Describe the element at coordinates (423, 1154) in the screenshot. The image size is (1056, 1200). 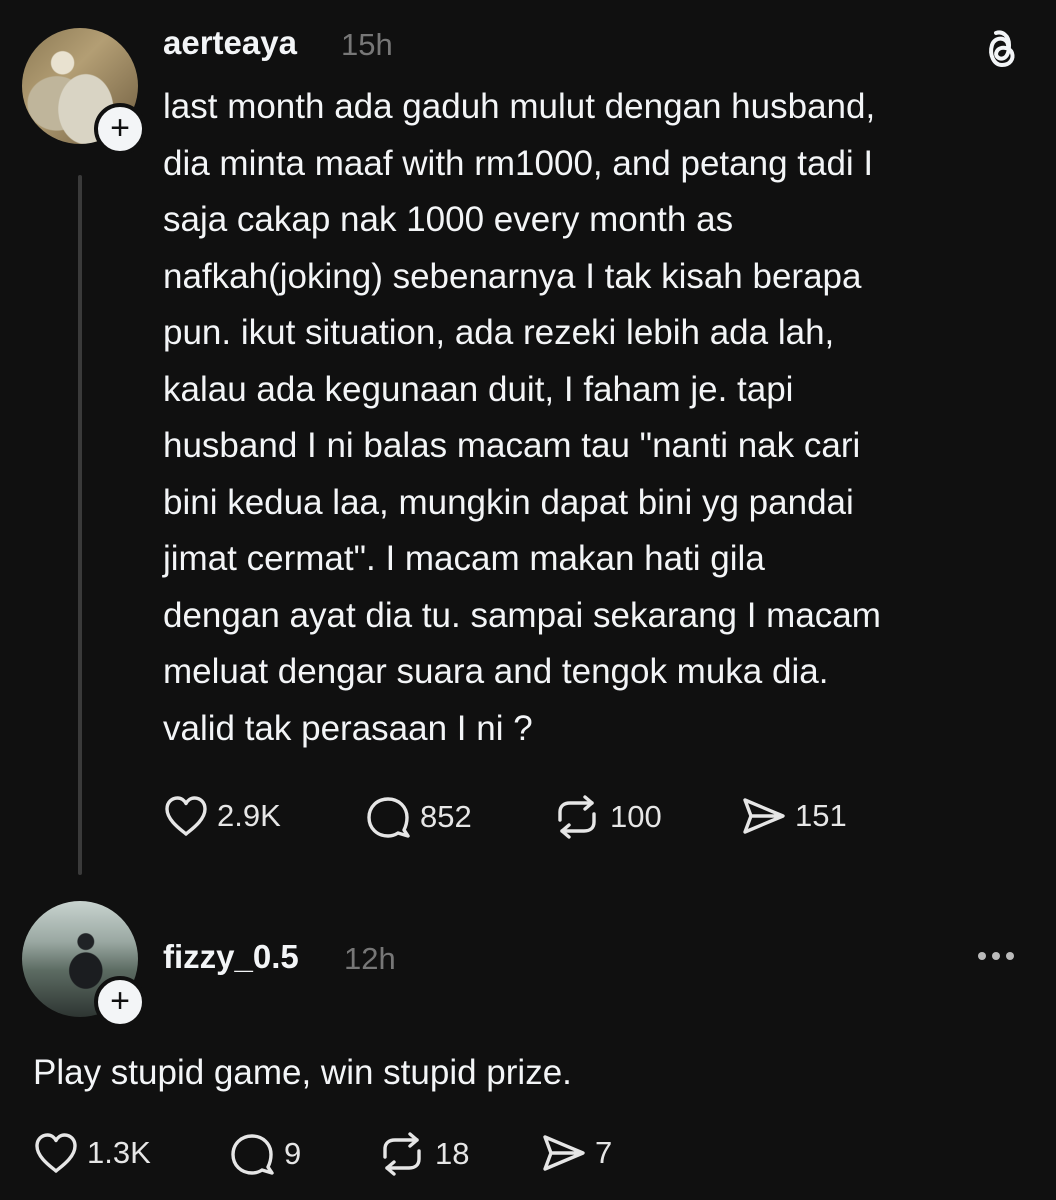
I see `repost-button: 18` at that location.